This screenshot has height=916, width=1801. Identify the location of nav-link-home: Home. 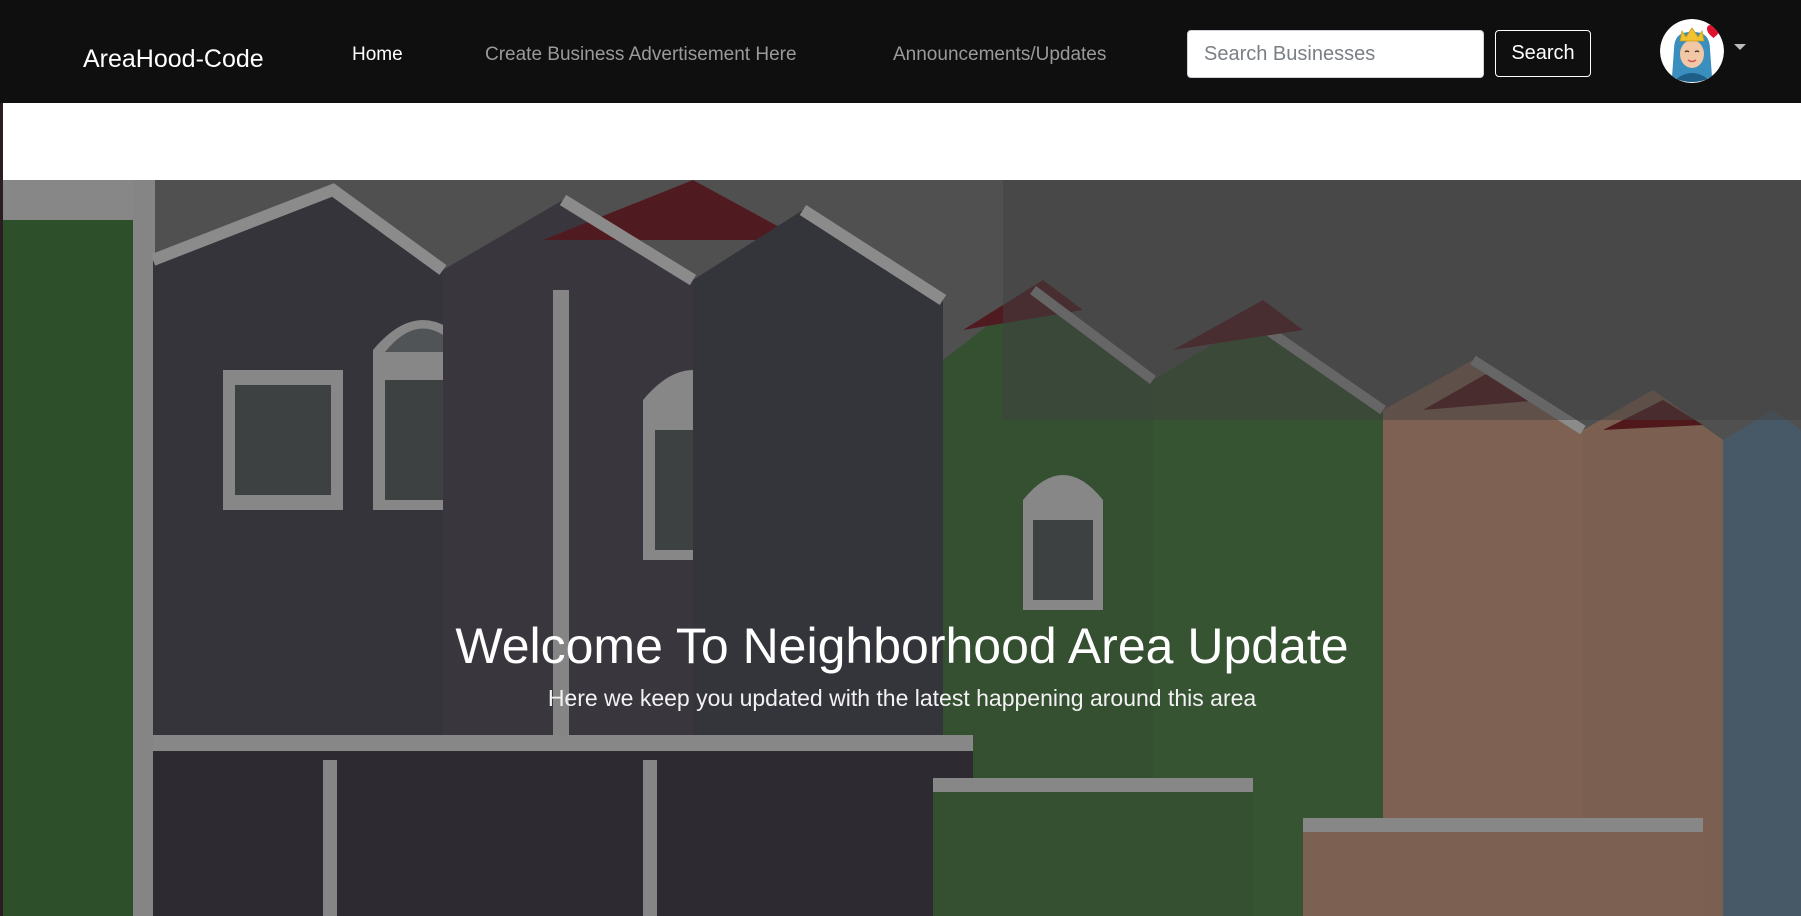
(377, 55).